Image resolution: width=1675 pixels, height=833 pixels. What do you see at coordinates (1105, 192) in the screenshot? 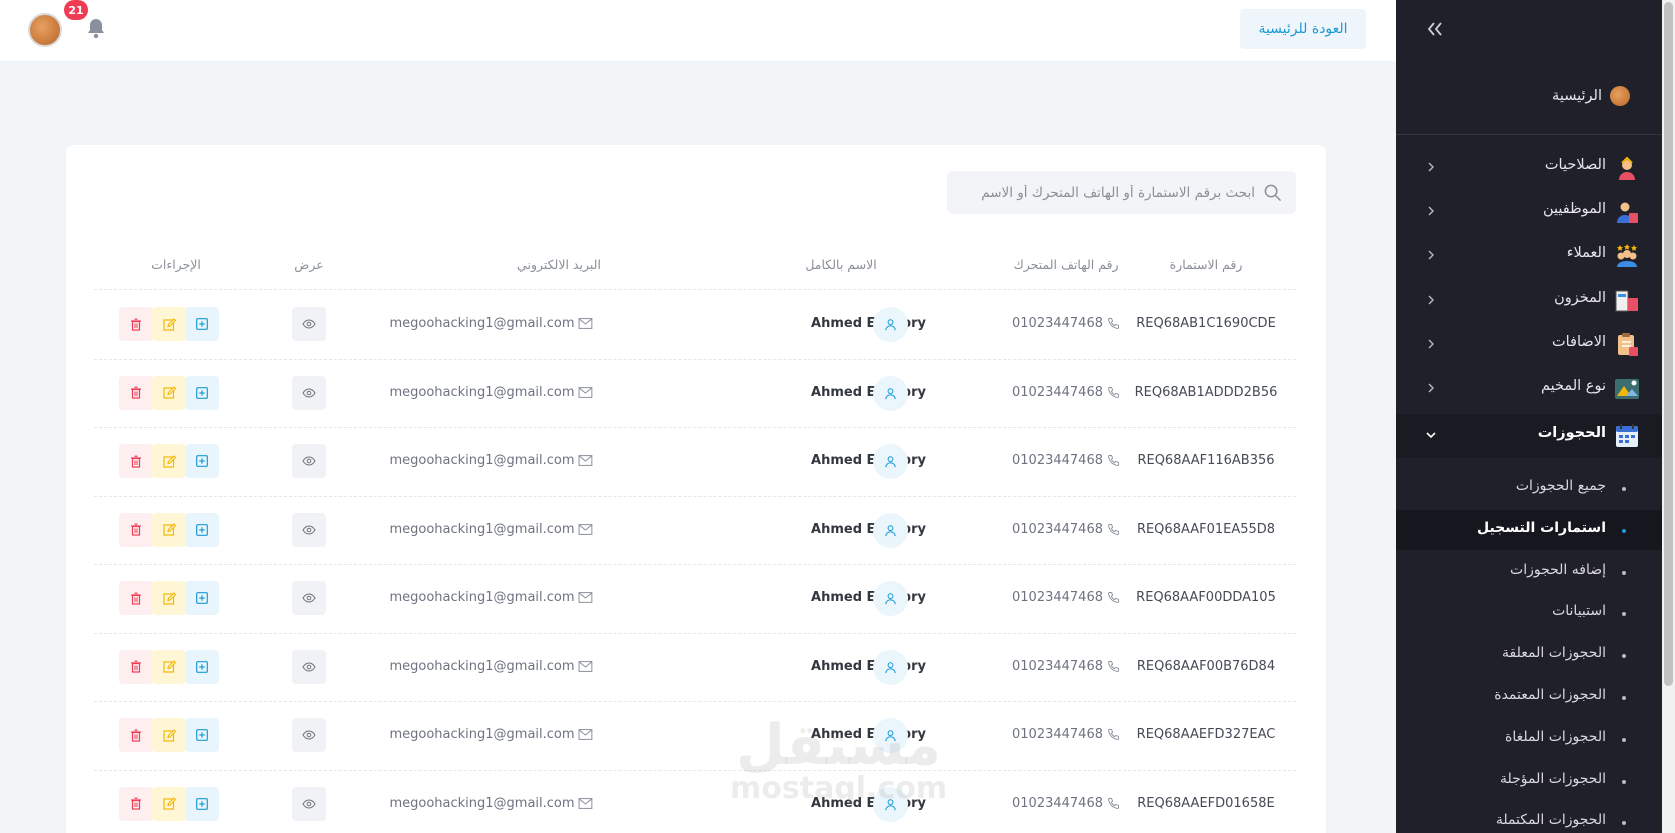
I see `search-input` at bounding box center [1105, 192].